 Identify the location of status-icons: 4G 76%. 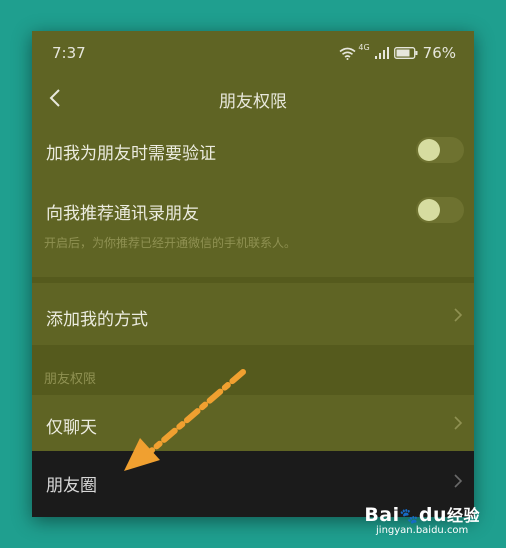
(397, 52).